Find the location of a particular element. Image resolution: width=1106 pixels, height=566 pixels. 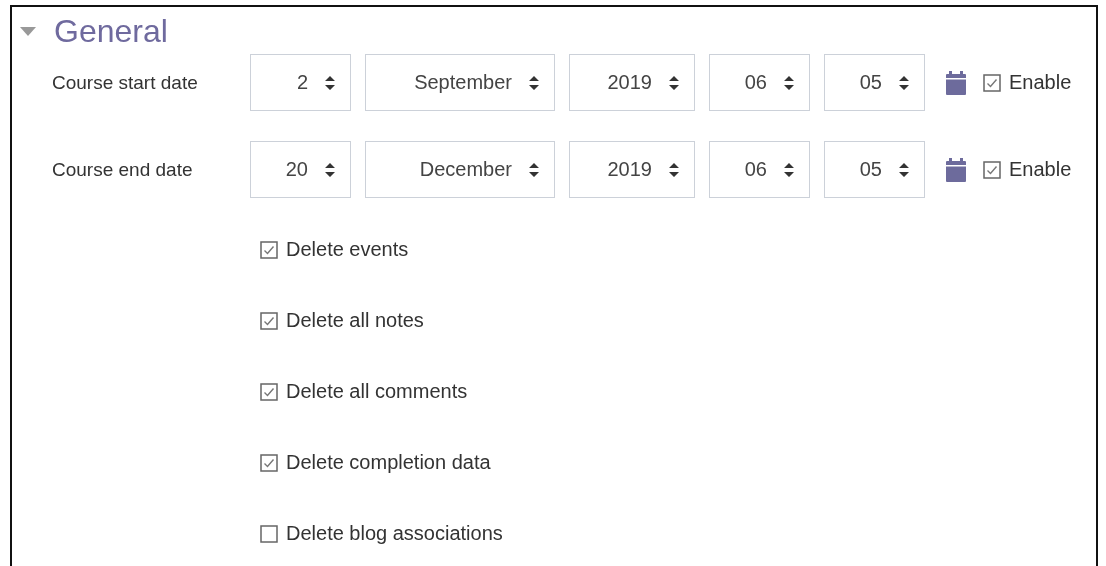

section-title: General is located at coordinates (111, 31).